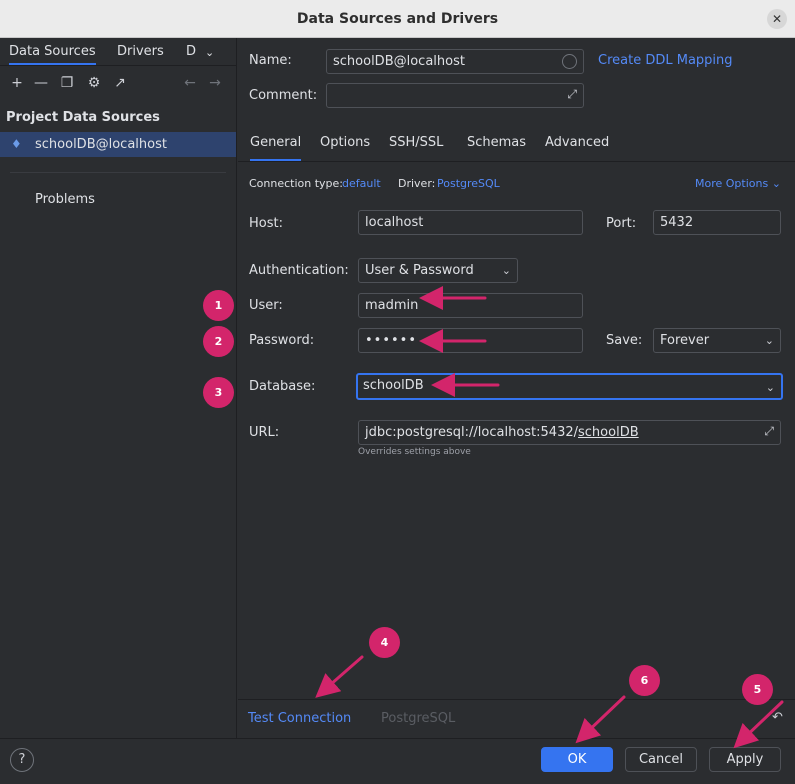  I want to click on config-tabs: General Options SSH/SSL Schemas Advanced, so click(516, 144).